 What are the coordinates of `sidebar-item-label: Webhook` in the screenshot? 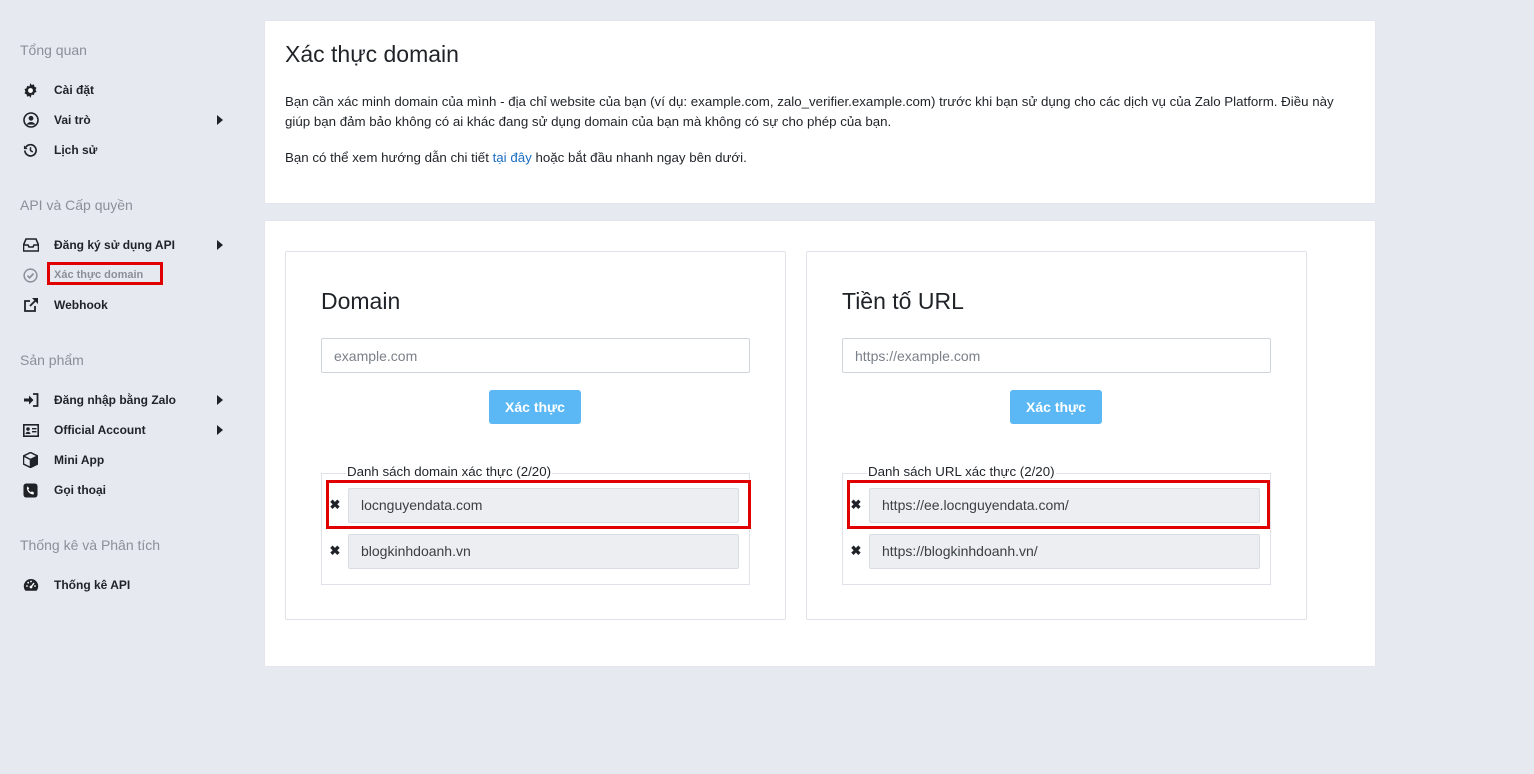 It's located at (81, 305).